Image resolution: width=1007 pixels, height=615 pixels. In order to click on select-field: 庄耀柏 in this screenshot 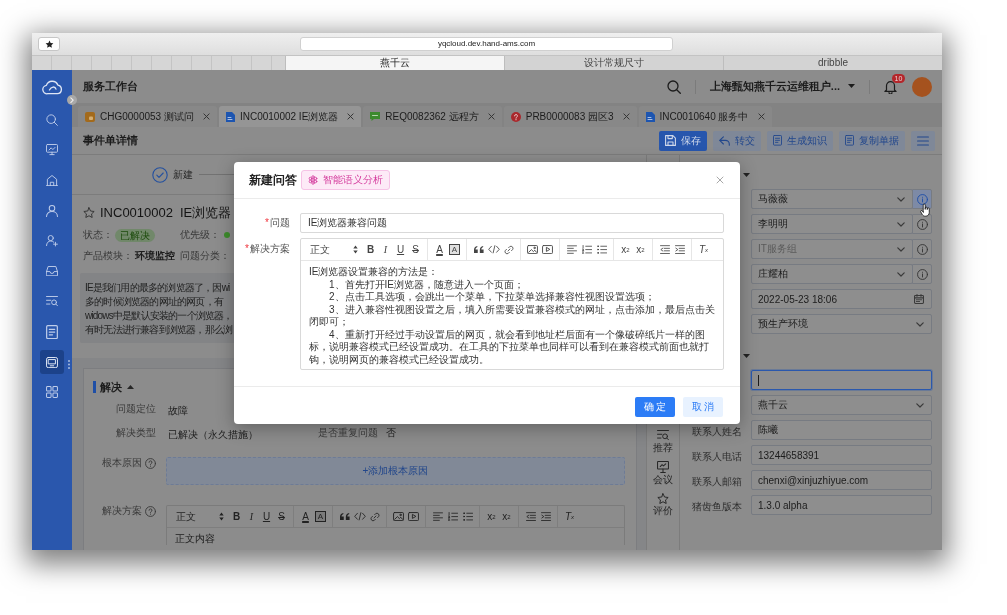, I will do `click(832, 274)`.